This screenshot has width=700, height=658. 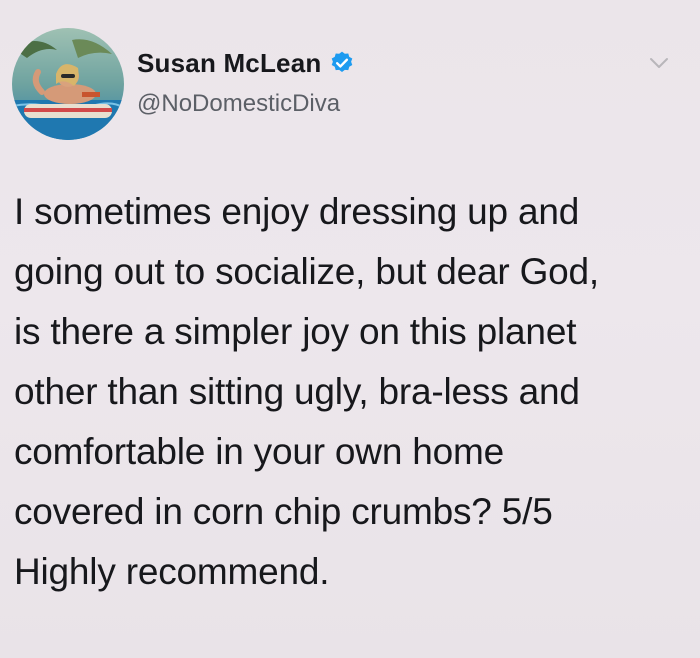 What do you see at coordinates (246, 104) in the screenshot?
I see `user-handle: @NoDomesticDiva` at bounding box center [246, 104].